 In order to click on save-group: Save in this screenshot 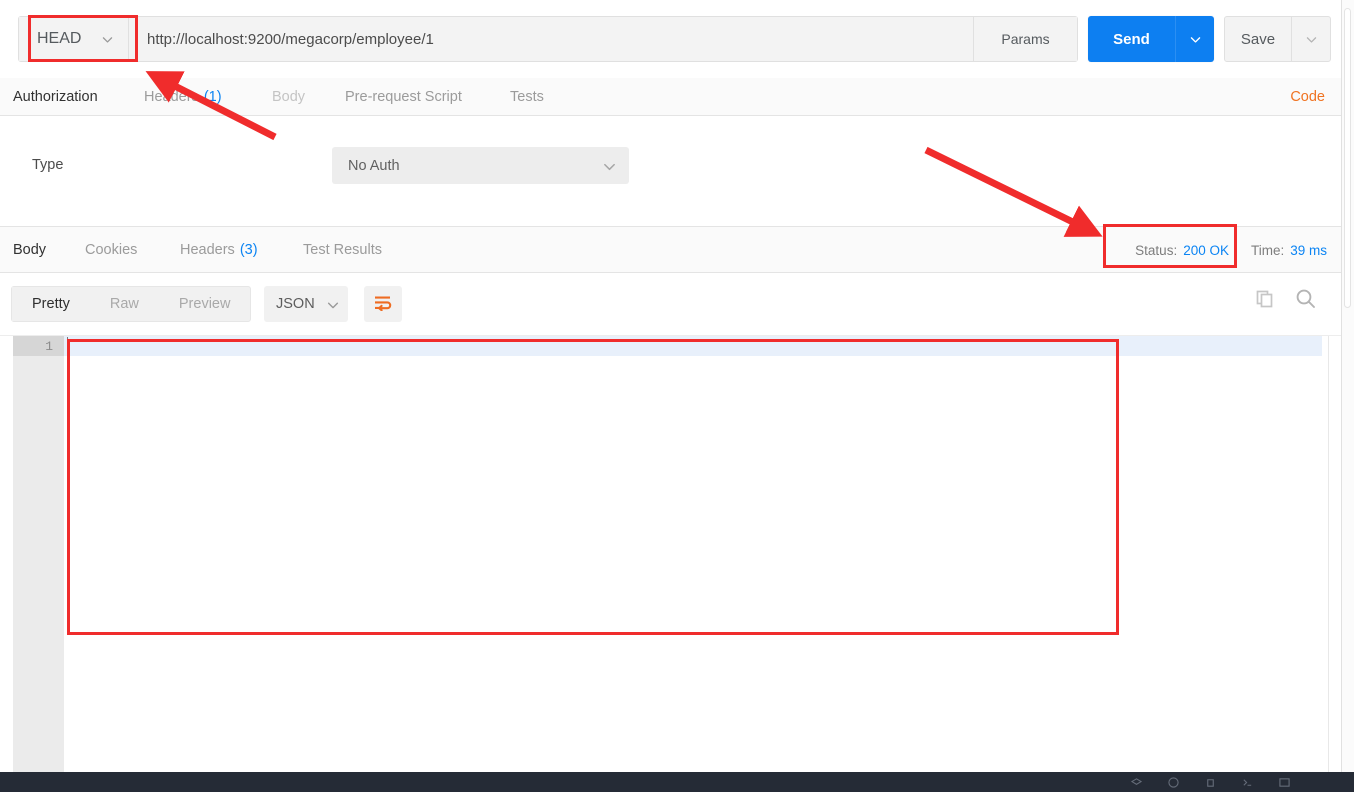, I will do `click(1277, 39)`.